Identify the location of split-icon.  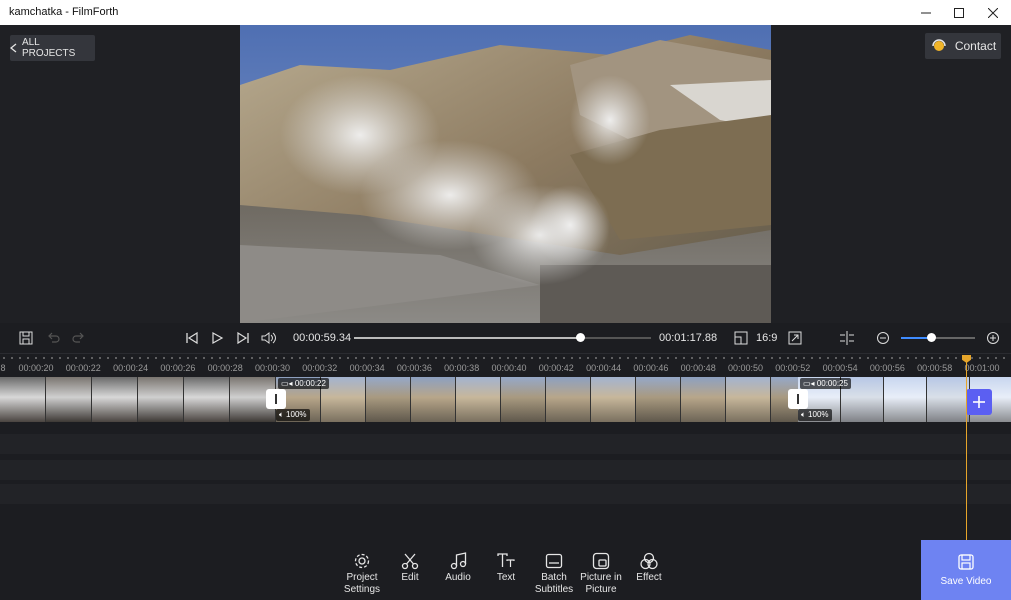
(847, 338).